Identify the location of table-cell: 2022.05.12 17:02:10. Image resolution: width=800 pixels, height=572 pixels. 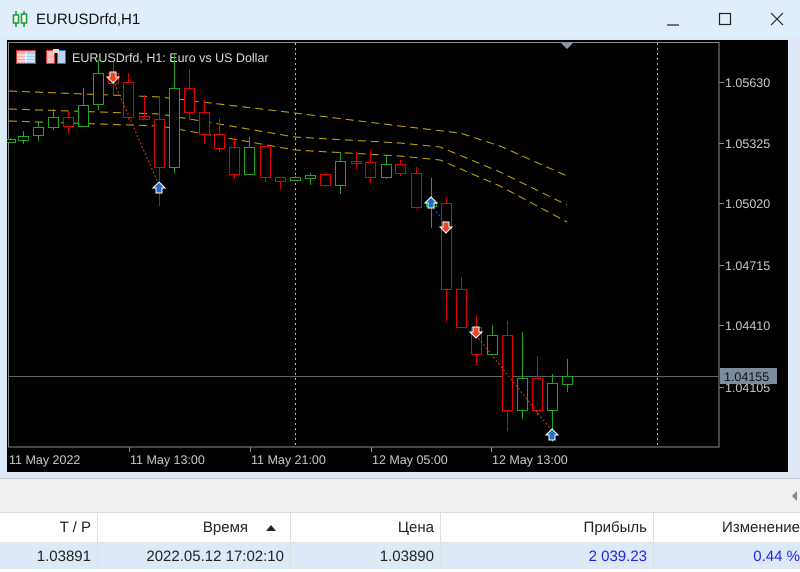
(194, 556).